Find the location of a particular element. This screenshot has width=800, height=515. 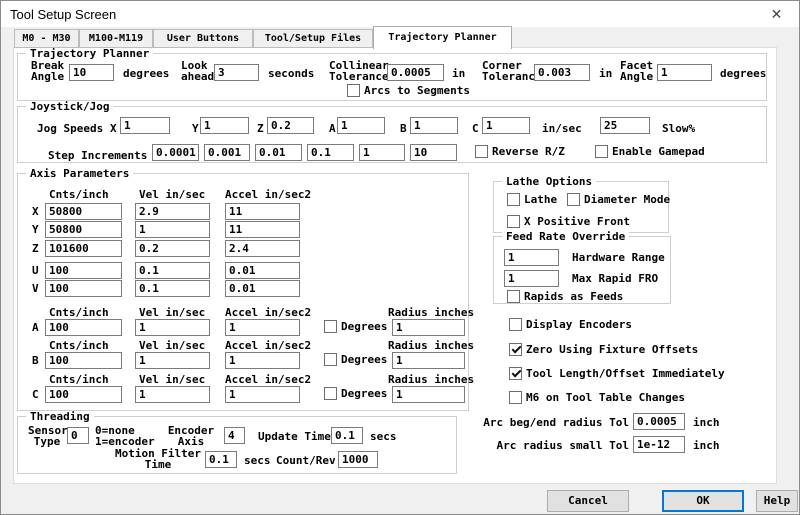

look-ahead-label: Look ahead is located at coordinates (198, 71).